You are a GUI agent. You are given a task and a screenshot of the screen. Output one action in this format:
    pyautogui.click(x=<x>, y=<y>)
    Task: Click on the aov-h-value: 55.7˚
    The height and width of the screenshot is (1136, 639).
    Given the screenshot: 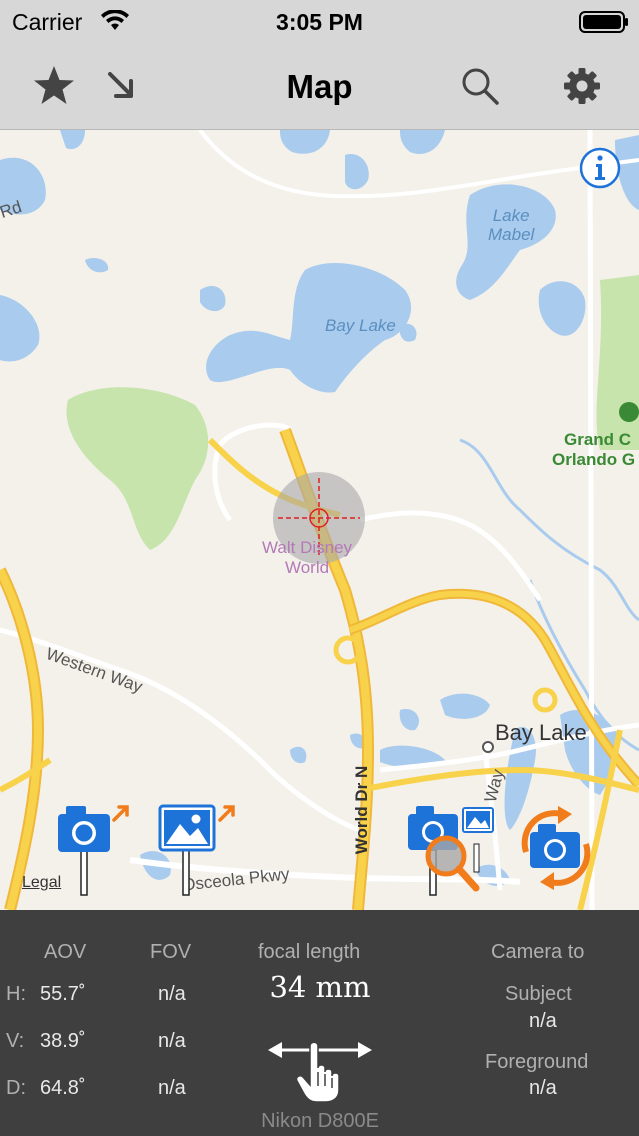 What is the action you would take?
    pyautogui.click(x=63, y=994)
    